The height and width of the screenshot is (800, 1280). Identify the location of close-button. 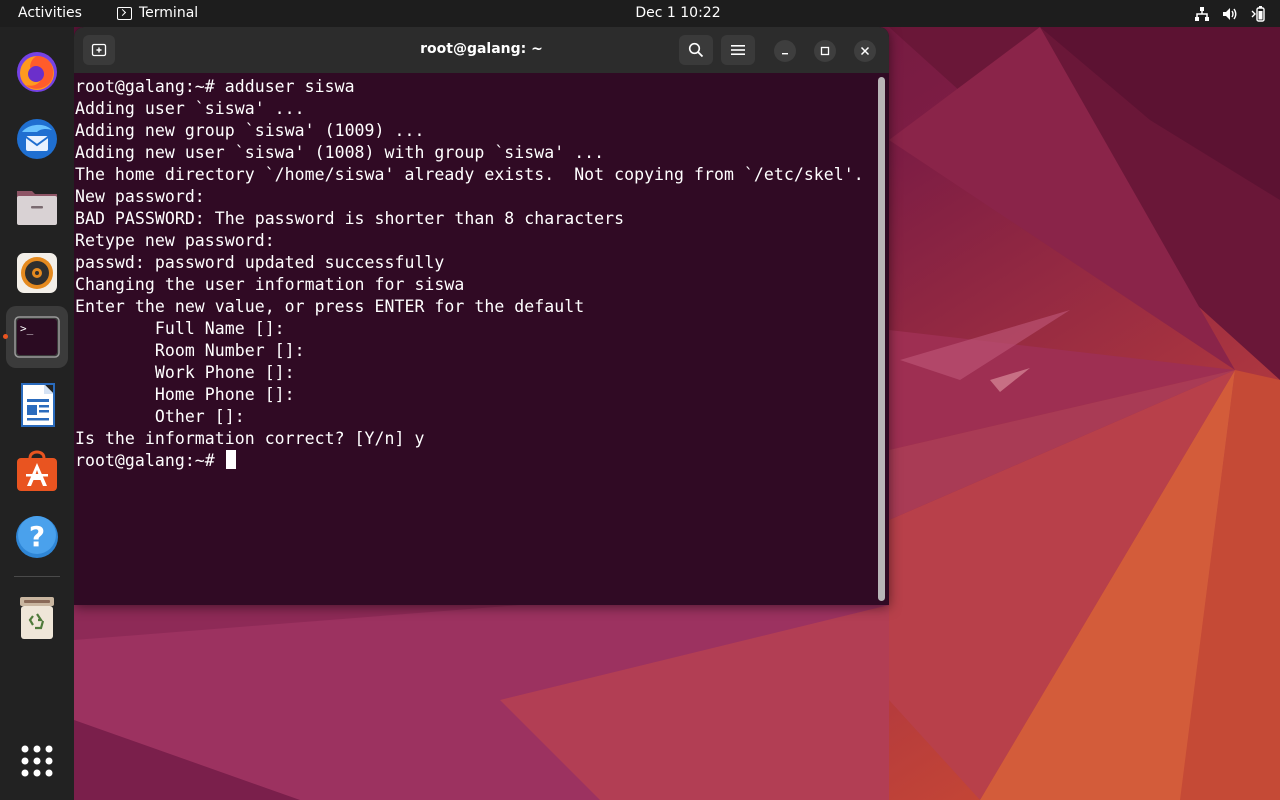
(865, 51).